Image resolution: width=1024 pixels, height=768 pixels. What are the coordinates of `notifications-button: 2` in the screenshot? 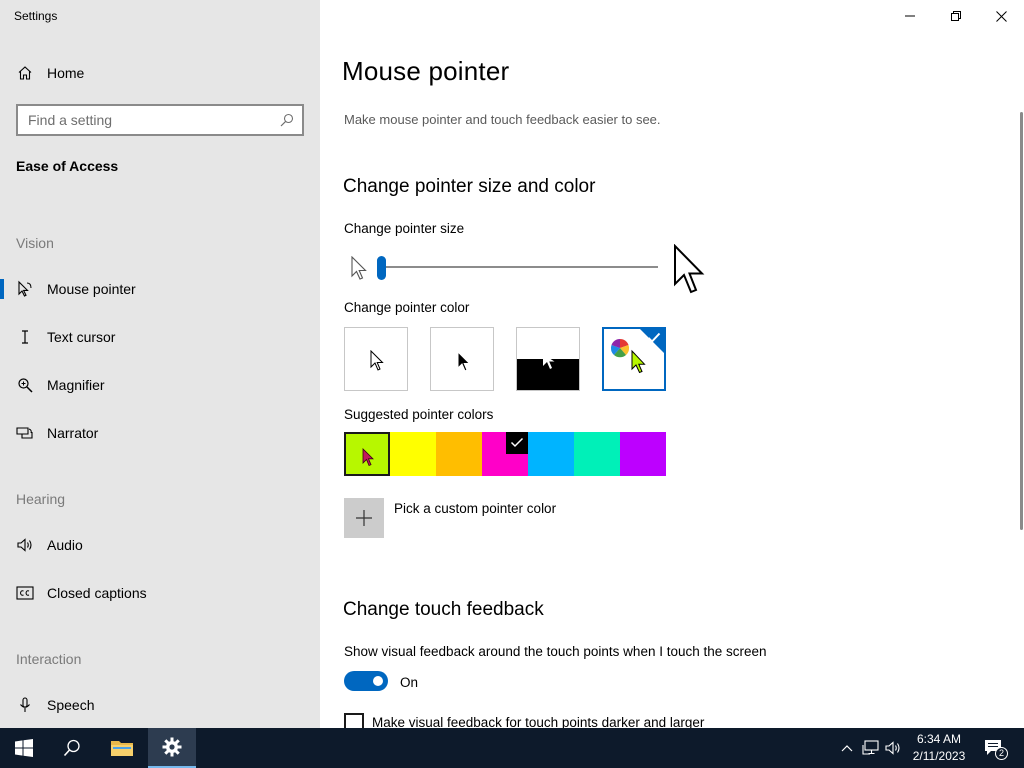 It's located at (995, 749).